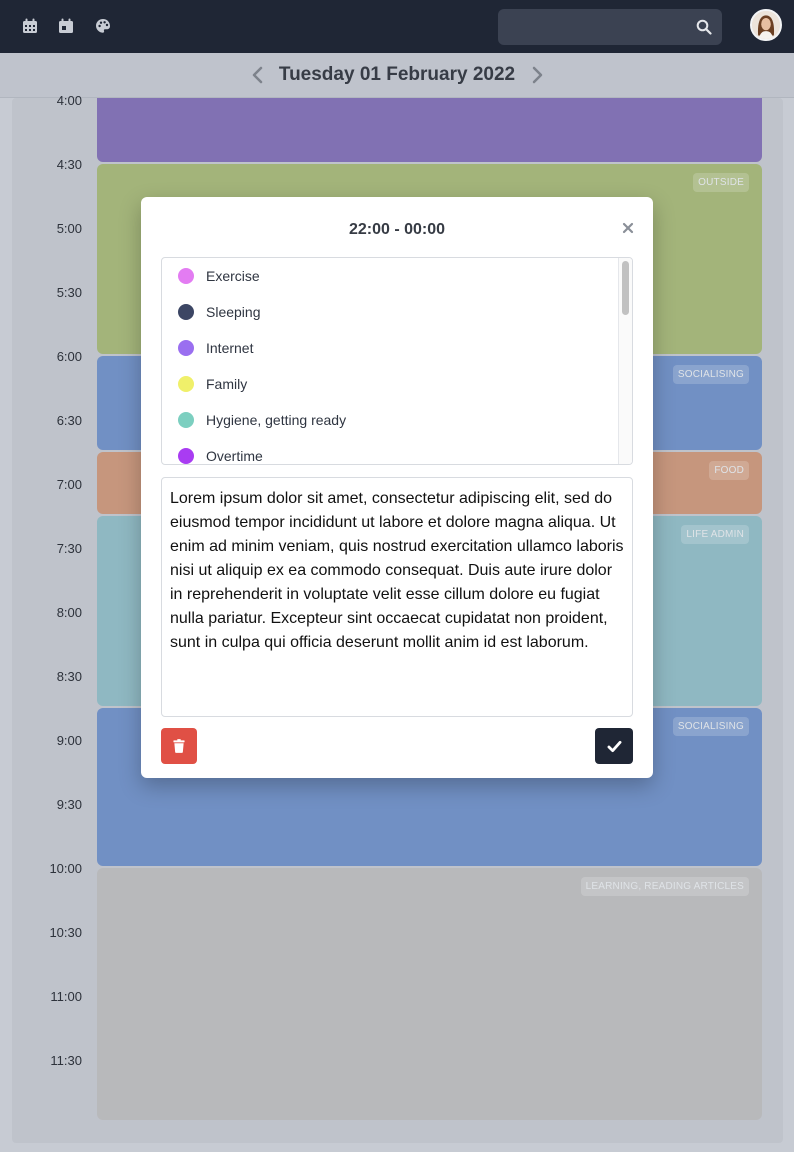  I want to click on event-category-tag: LEARNING, READING ARTICLES, so click(664, 886).